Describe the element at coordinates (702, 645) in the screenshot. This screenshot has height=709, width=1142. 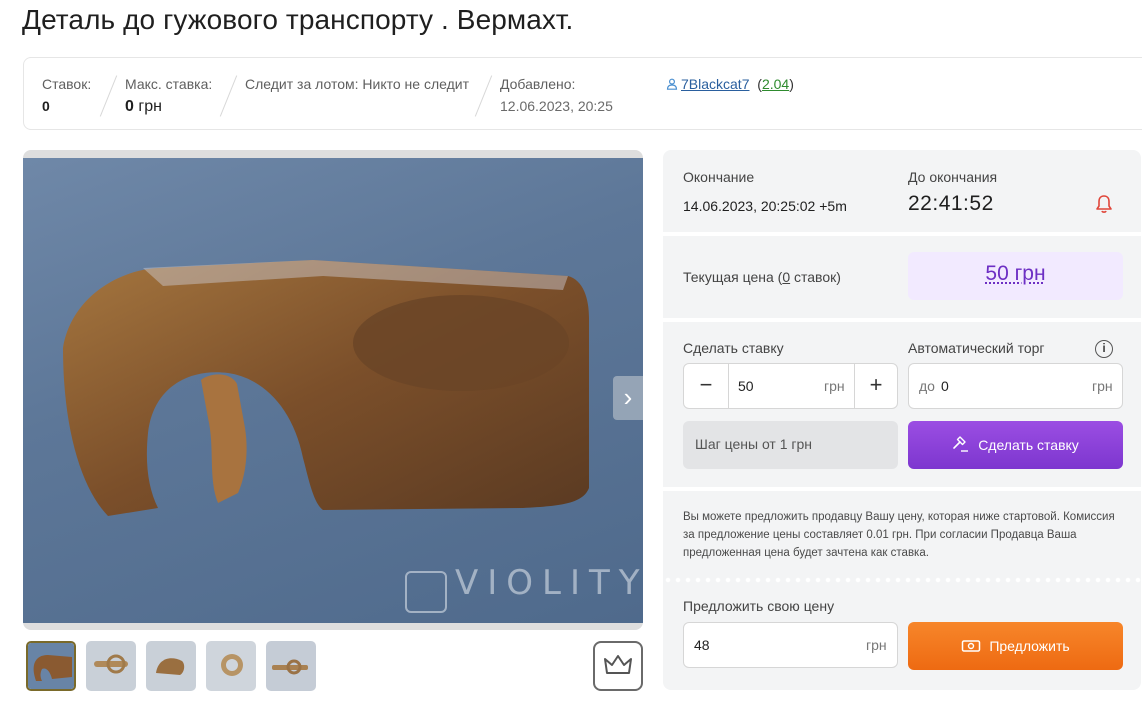
I see `offer-price-value: 48` at that location.